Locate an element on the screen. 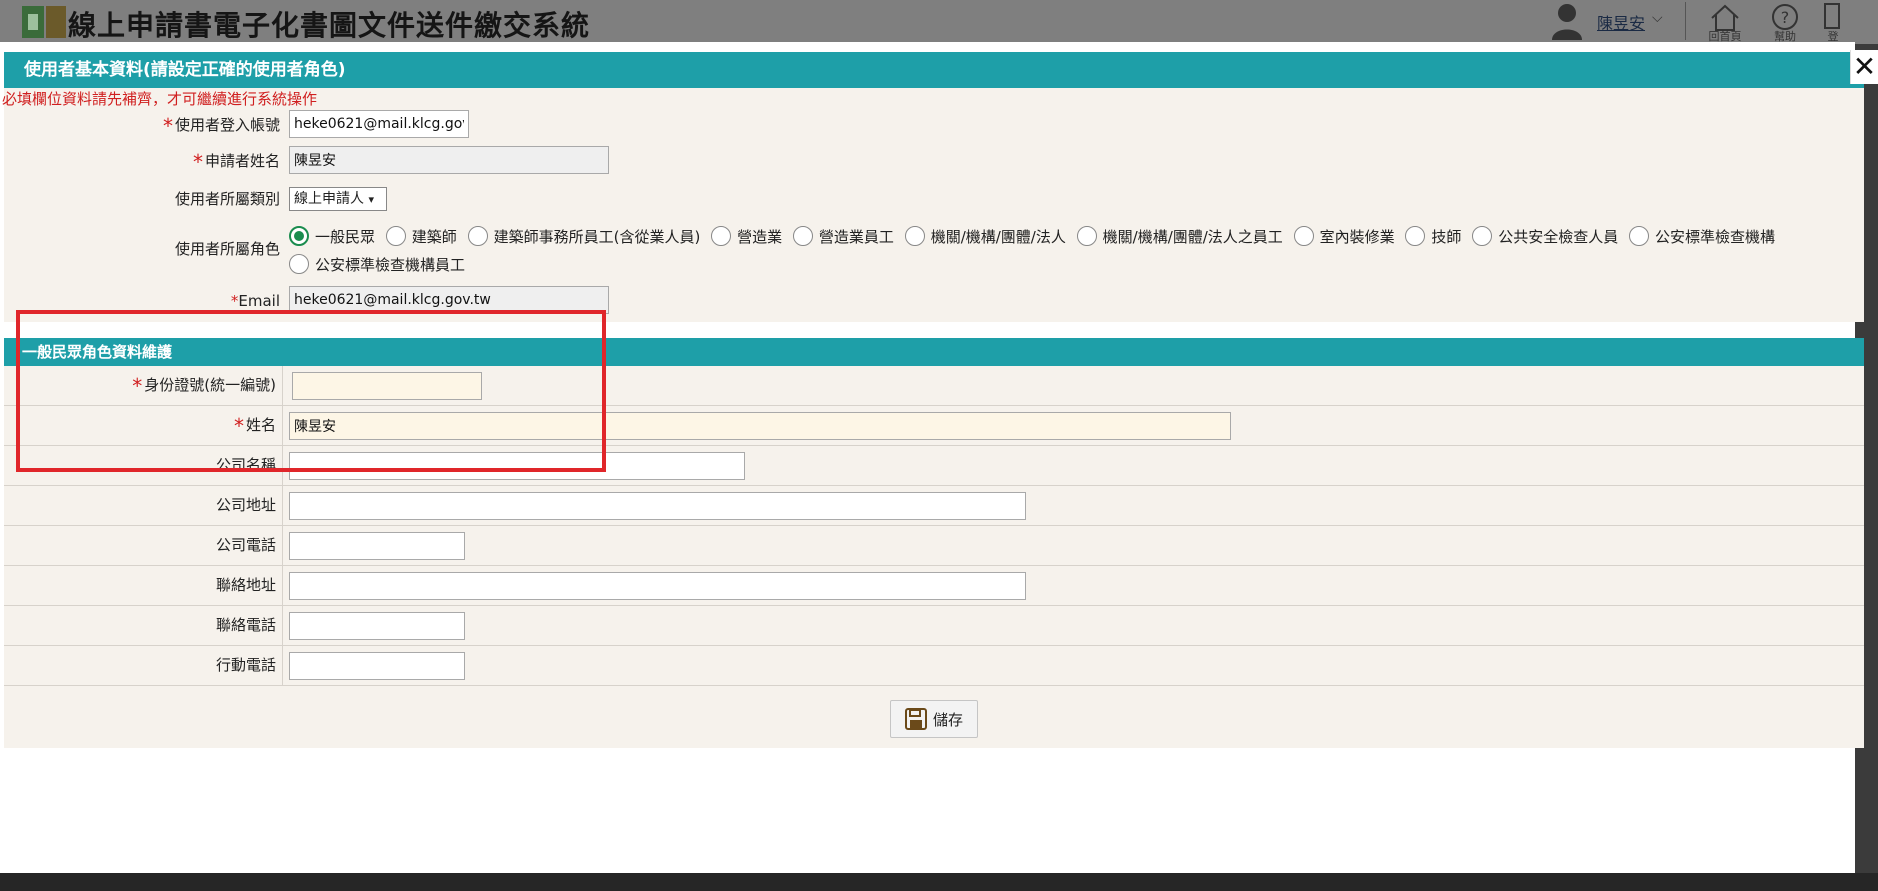 The height and width of the screenshot is (891, 1878). applicant-label: 申請者姓名 is located at coordinates (242, 161).